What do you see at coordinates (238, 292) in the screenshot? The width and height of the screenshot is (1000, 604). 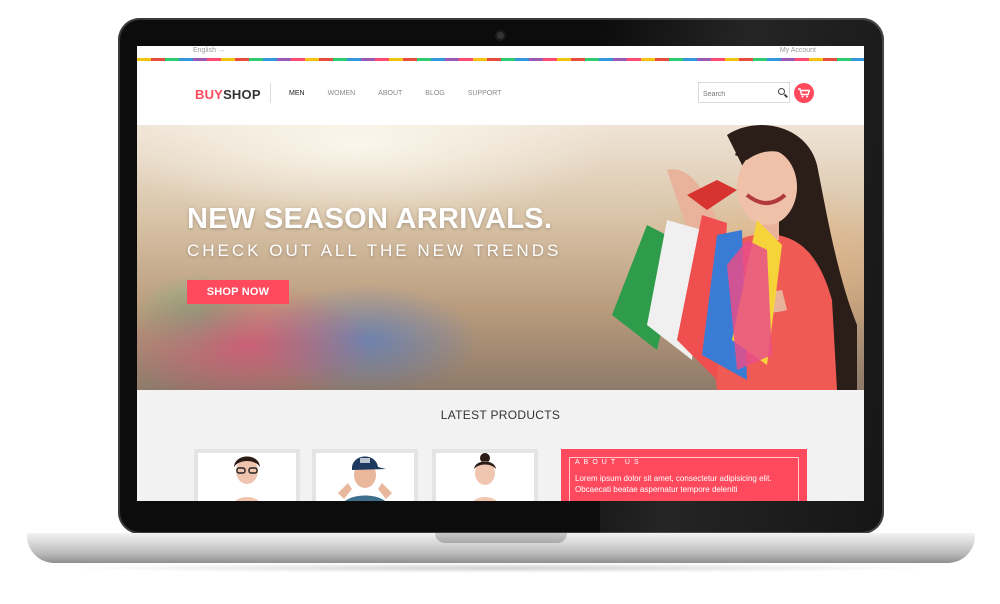 I see `shop-now-button: SHOP NOW` at bounding box center [238, 292].